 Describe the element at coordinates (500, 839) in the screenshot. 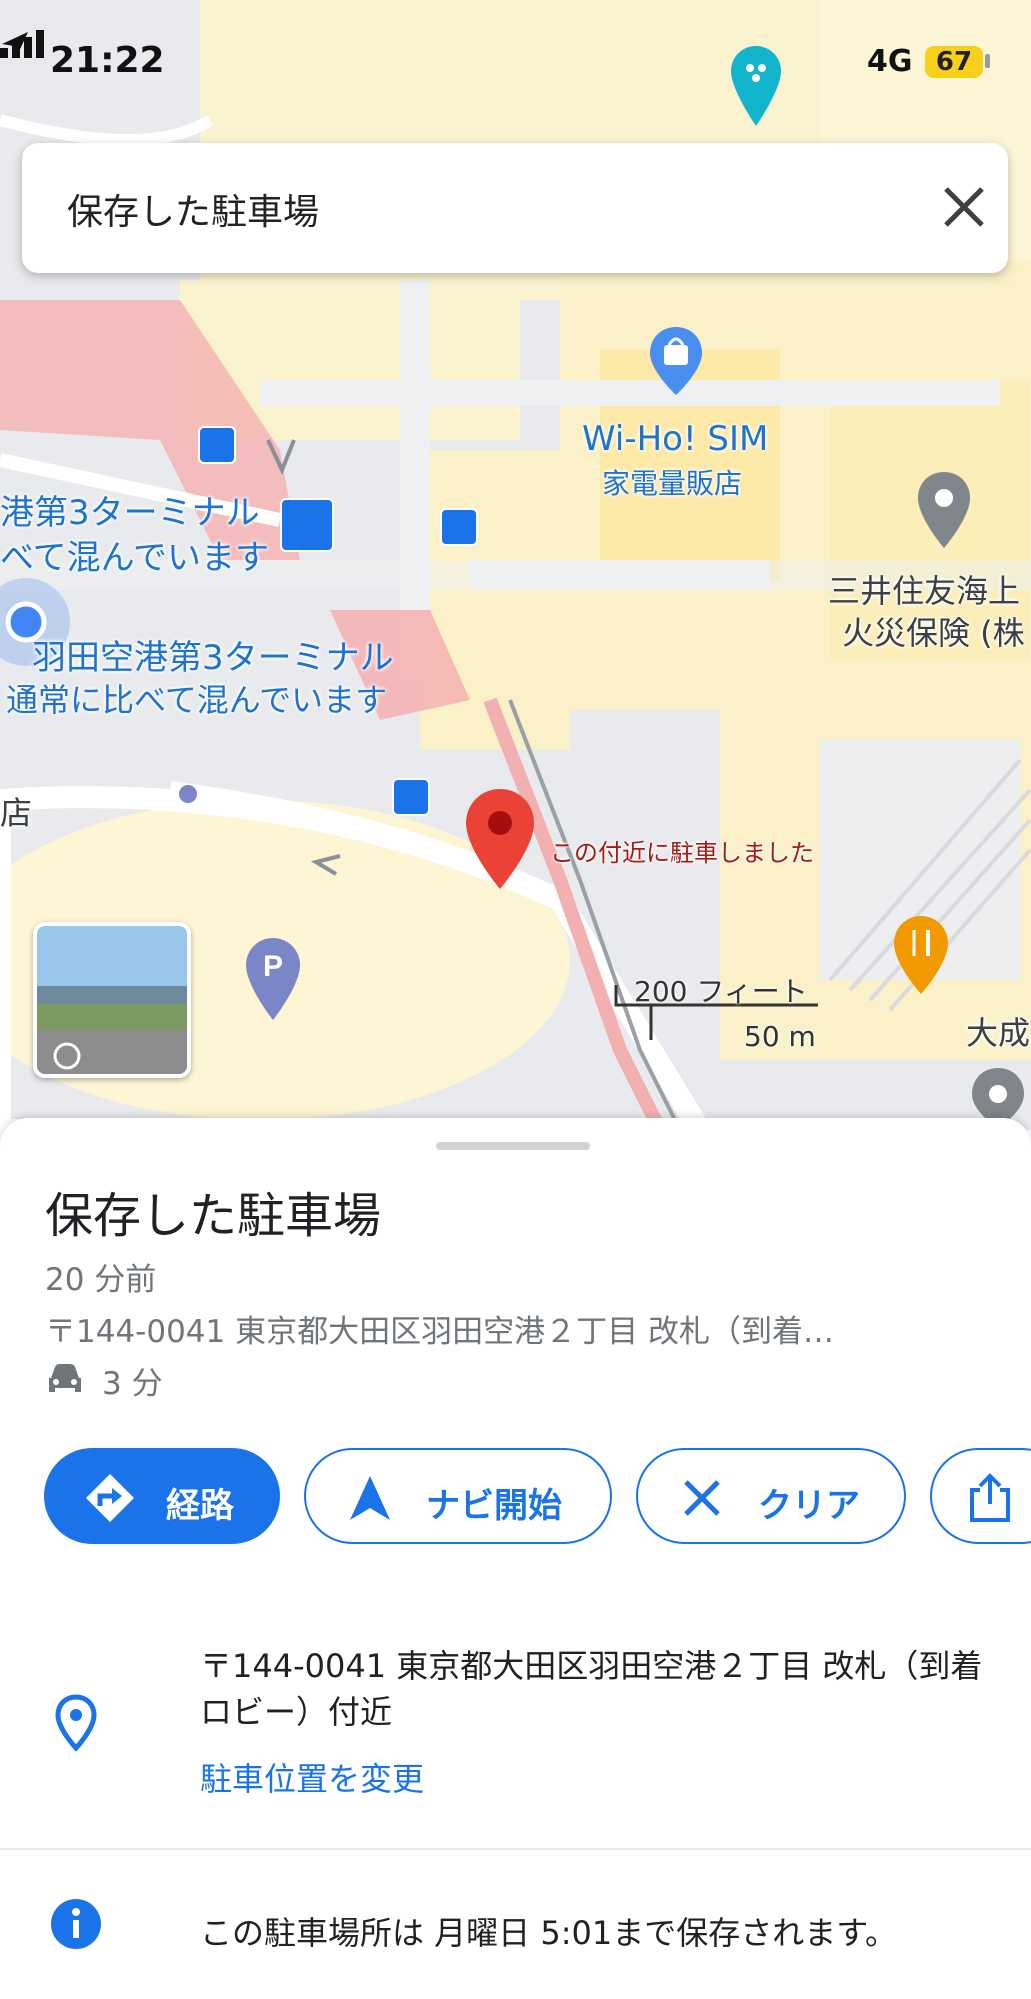

I see `parked-location-pin-icon` at that location.